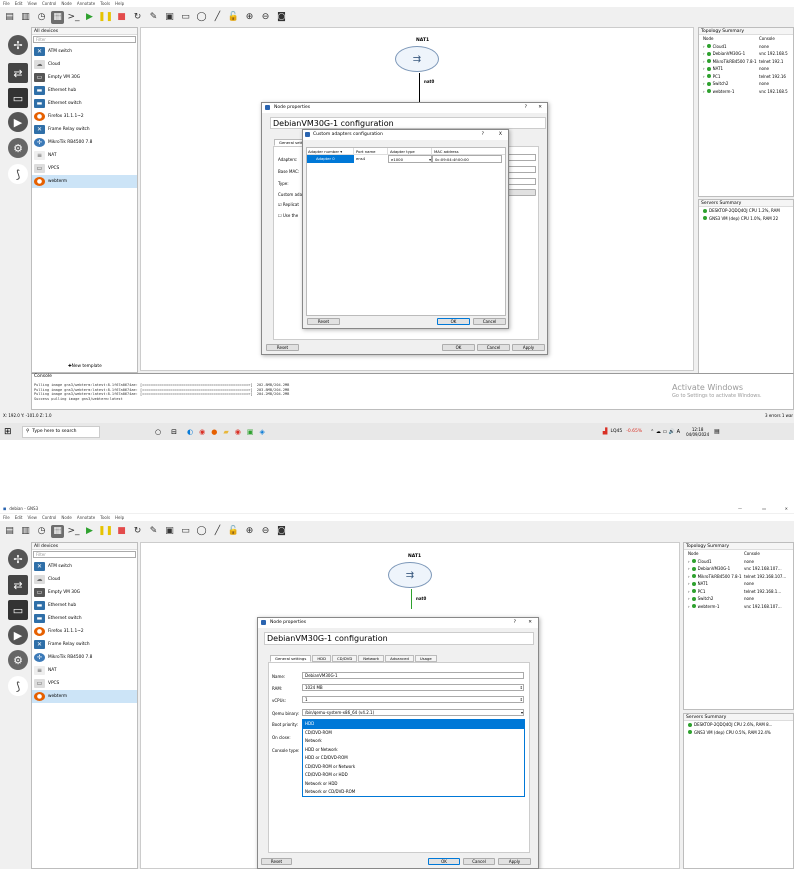 This screenshot has height=869, width=794. Describe the element at coordinates (214, 432) in the screenshot. I see `firefox-taskbar-icon: ●` at that location.